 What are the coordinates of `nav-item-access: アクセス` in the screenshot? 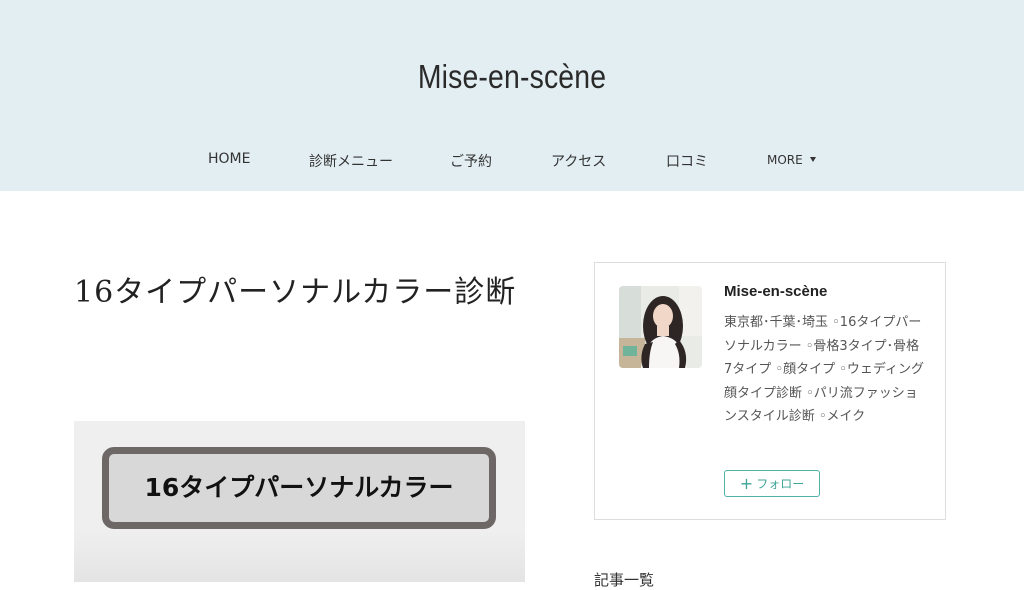 It's located at (578, 161).